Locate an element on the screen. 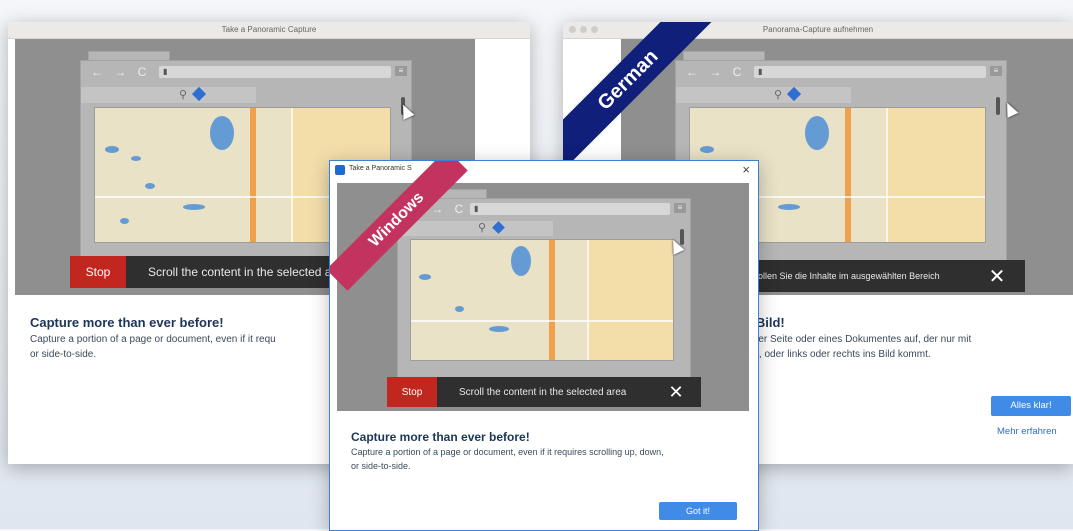  windows-stop-close-icon: ✕ is located at coordinates (676, 392).